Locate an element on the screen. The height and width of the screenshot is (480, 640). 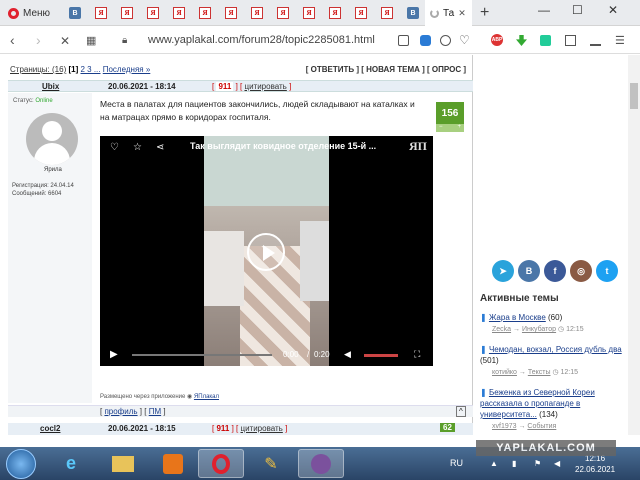
telegram-icon: ➤ is located at coordinates (503, 271).